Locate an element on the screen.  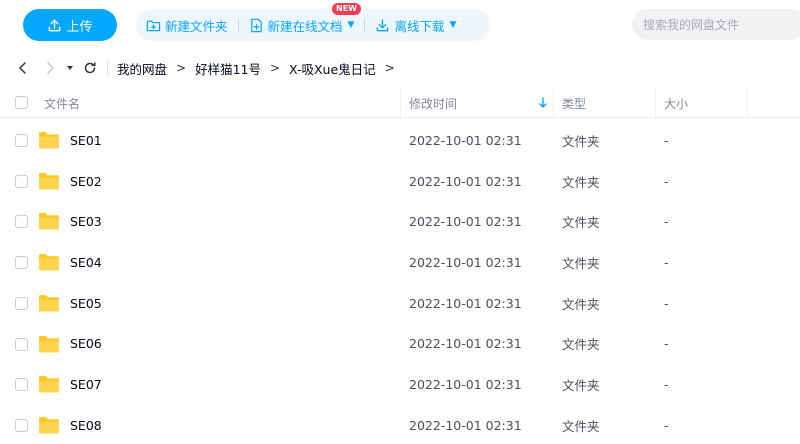
upload-button: 上传 is located at coordinates (70, 25).